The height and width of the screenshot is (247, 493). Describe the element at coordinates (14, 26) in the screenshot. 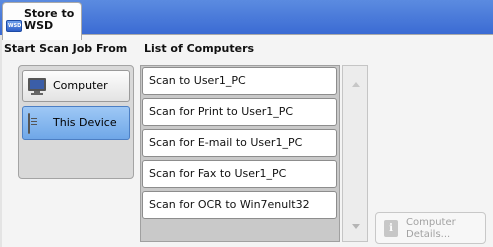

I see `wsd-icon` at that location.